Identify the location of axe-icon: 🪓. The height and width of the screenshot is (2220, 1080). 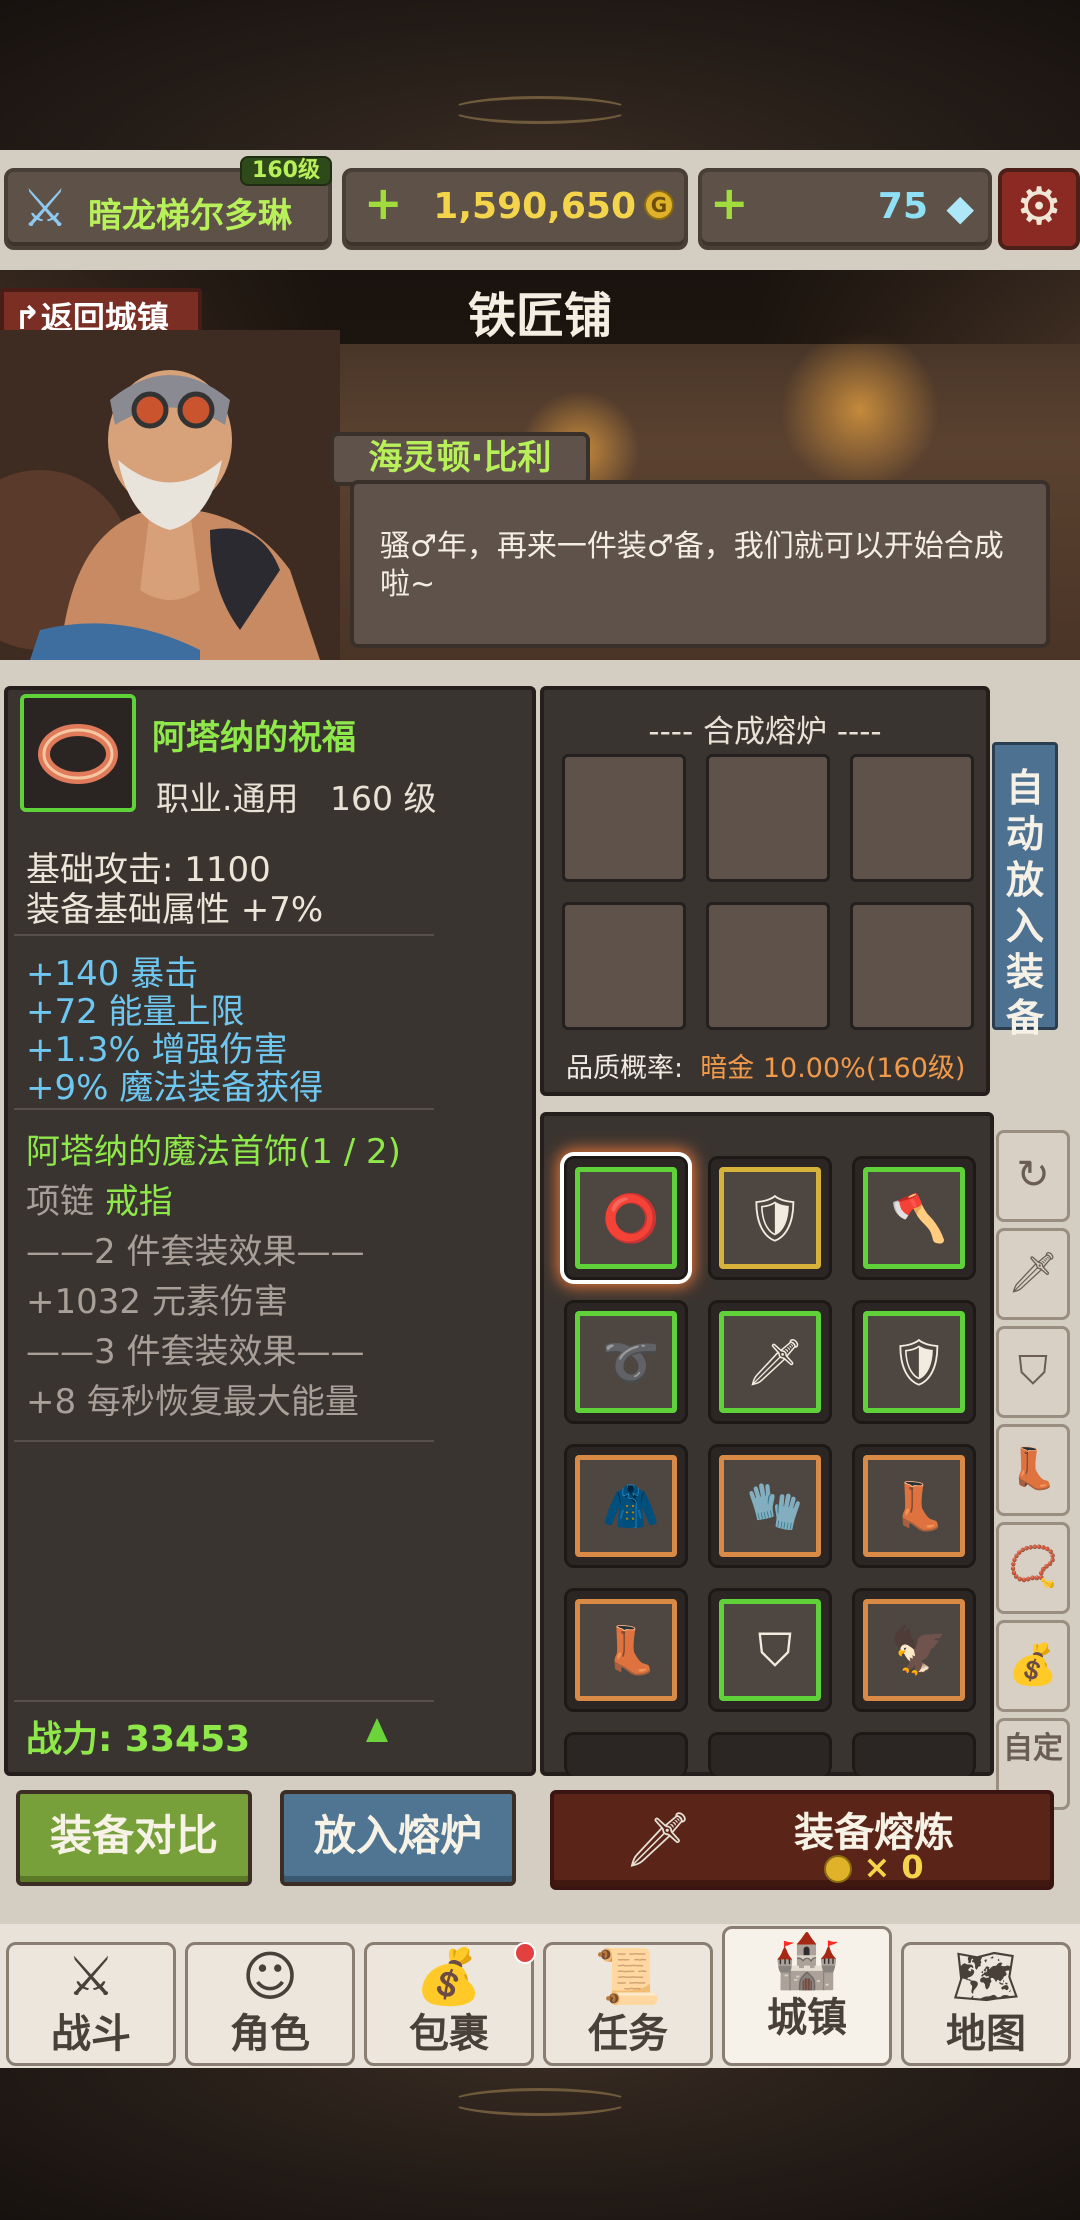
(919, 1218).